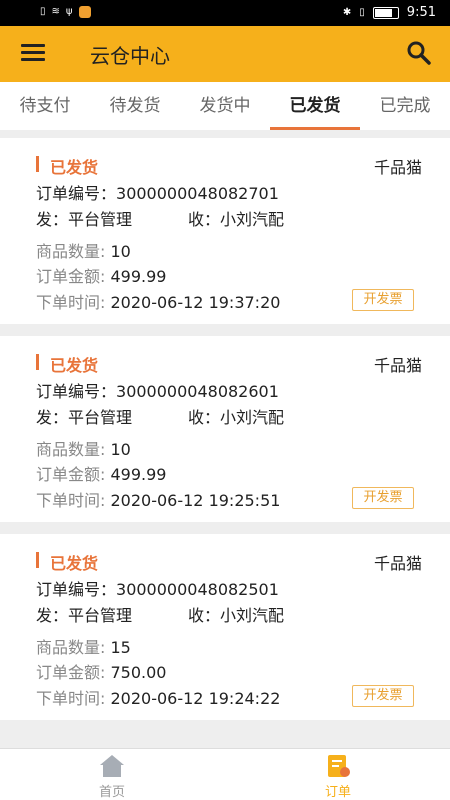 The width and height of the screenshot is (450, 800). I want to click on nav-orders: 订单, so click(338, 774).